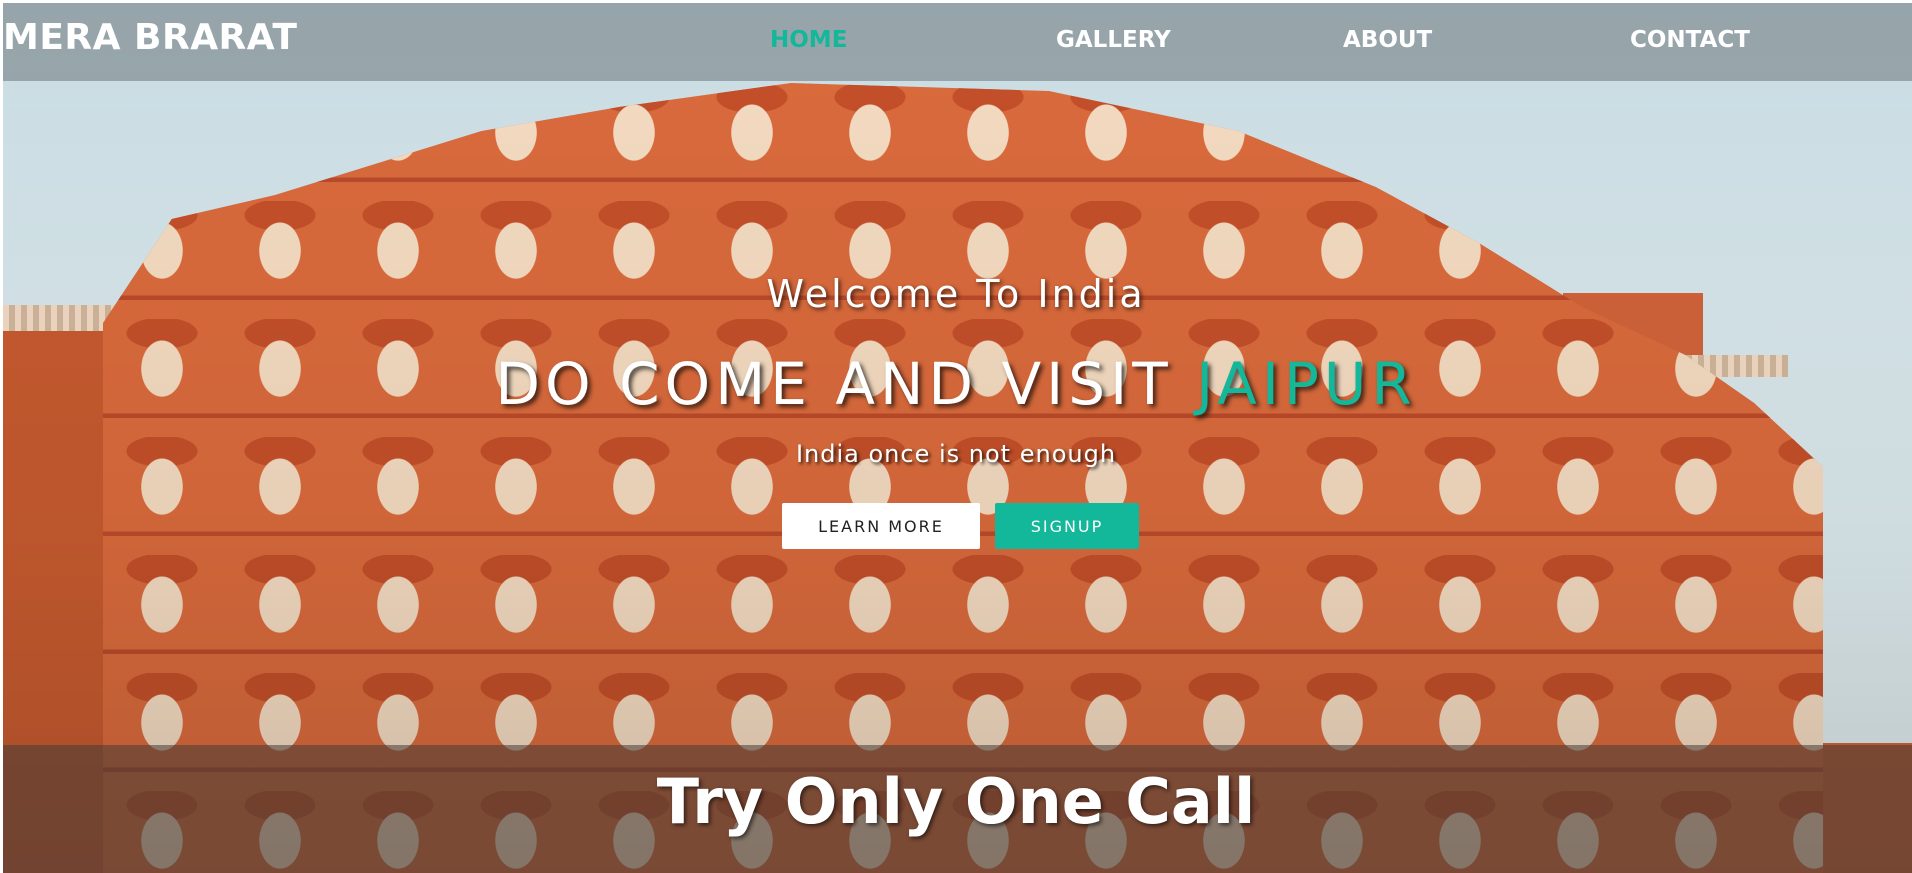 The image size is (1912, 873). What do you see at coordinates (1690, 40) in the screenshot?
I see `nav-contact: CONTACT` at bounding box center [1690, 40].